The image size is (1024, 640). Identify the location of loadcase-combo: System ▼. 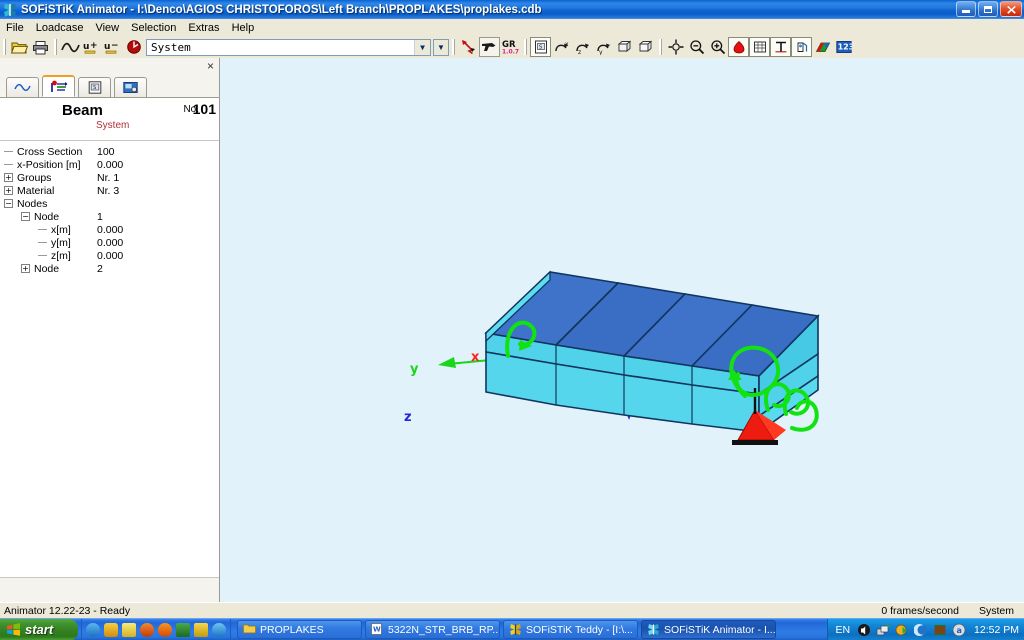
(288, 47).